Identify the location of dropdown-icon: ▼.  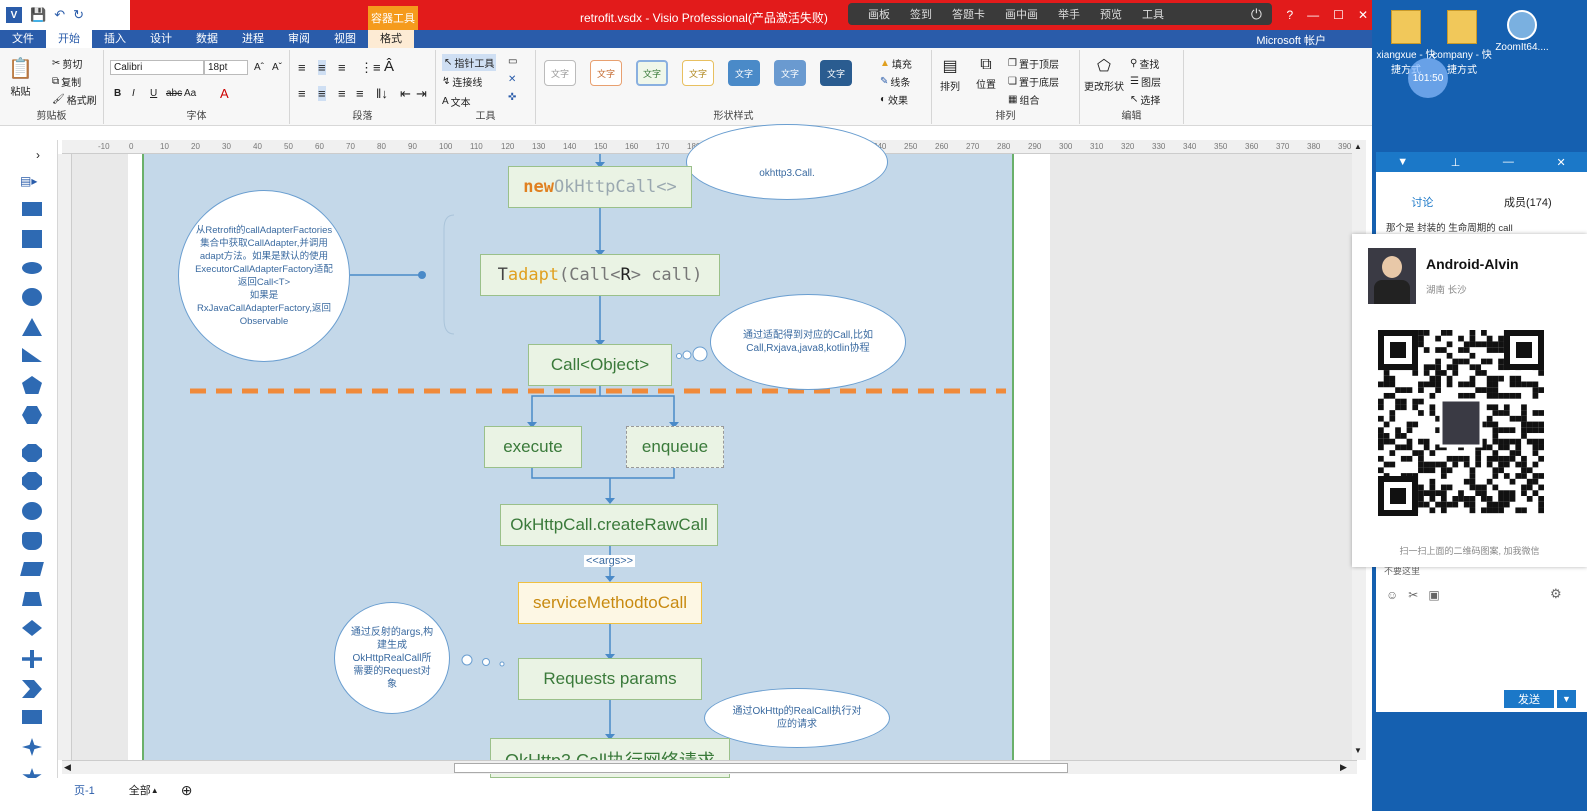
(1402, 162).